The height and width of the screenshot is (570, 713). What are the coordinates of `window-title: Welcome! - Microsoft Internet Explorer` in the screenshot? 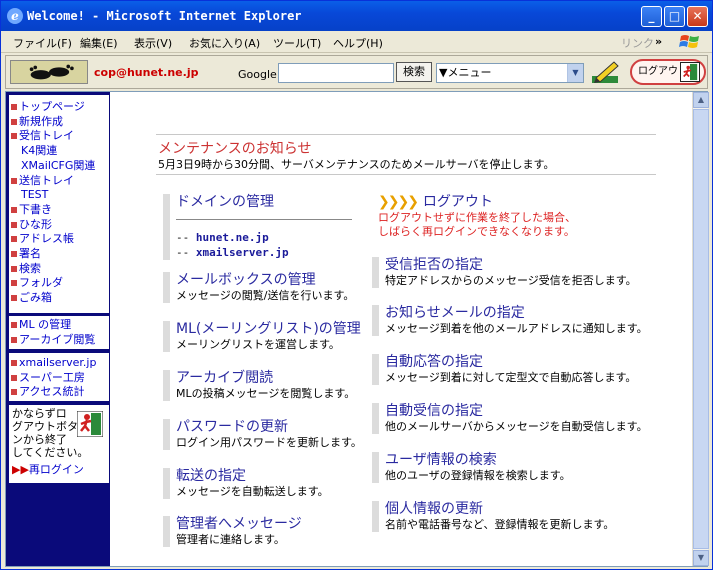 It's located at (164, 16).